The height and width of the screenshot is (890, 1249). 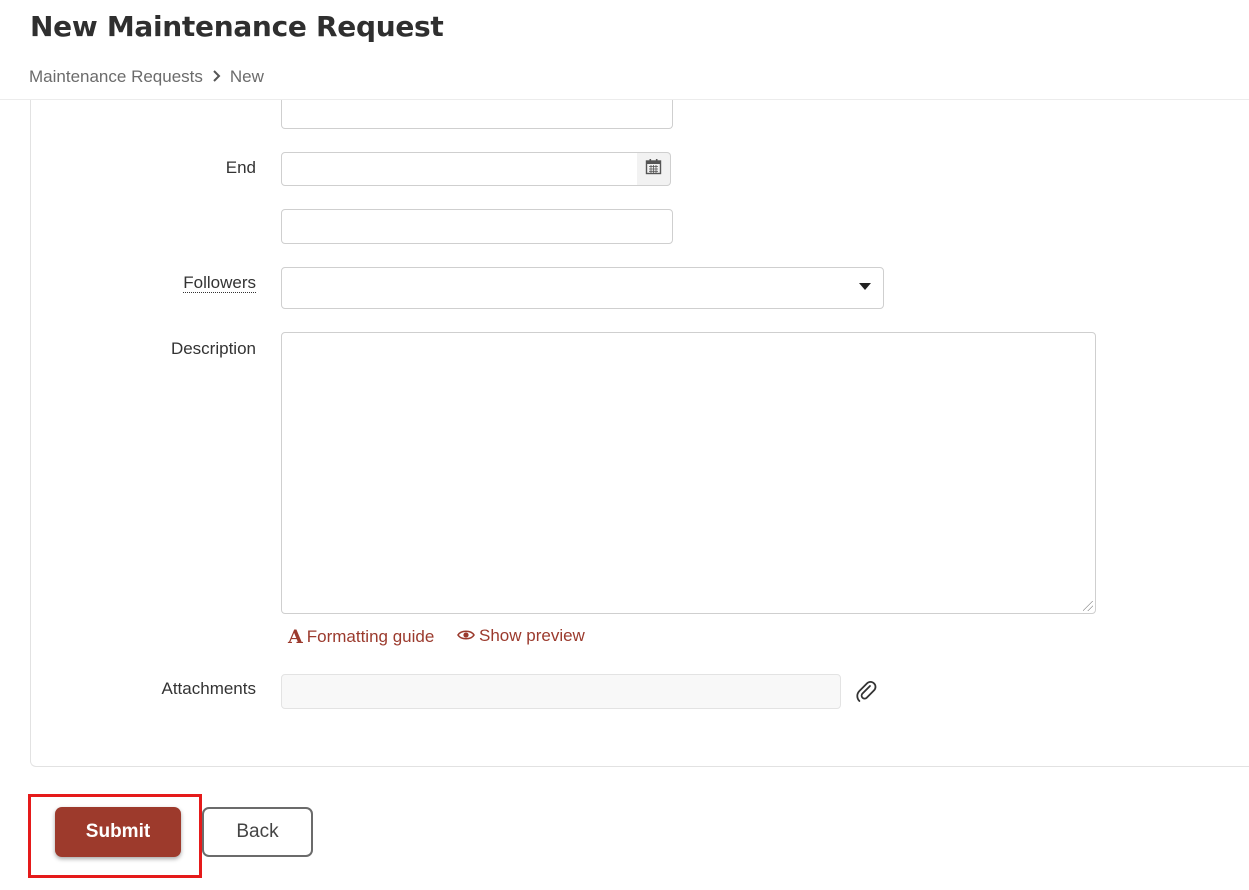 I want to click on calendar-button, so click(x=654, y=169).